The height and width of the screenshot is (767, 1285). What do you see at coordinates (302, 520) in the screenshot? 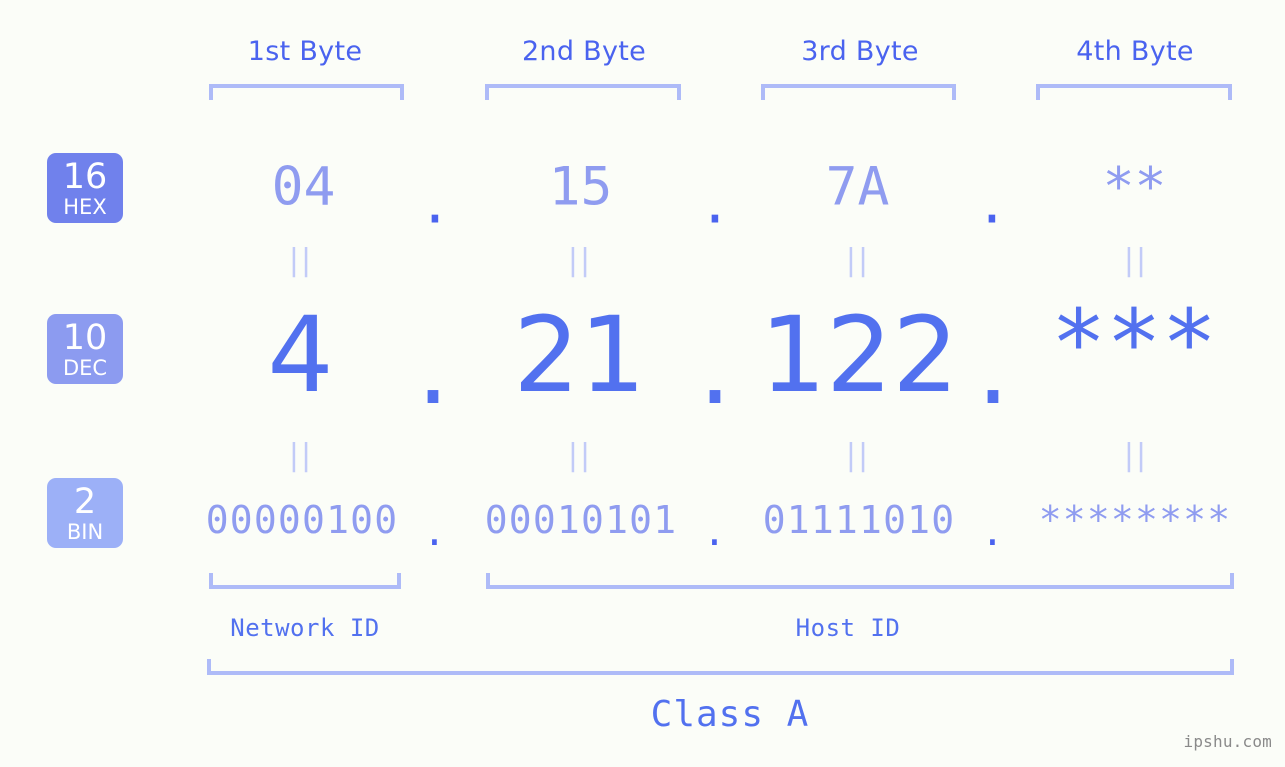
I see `bin-byte-1: 00000100` at bounding box center [302, 520].